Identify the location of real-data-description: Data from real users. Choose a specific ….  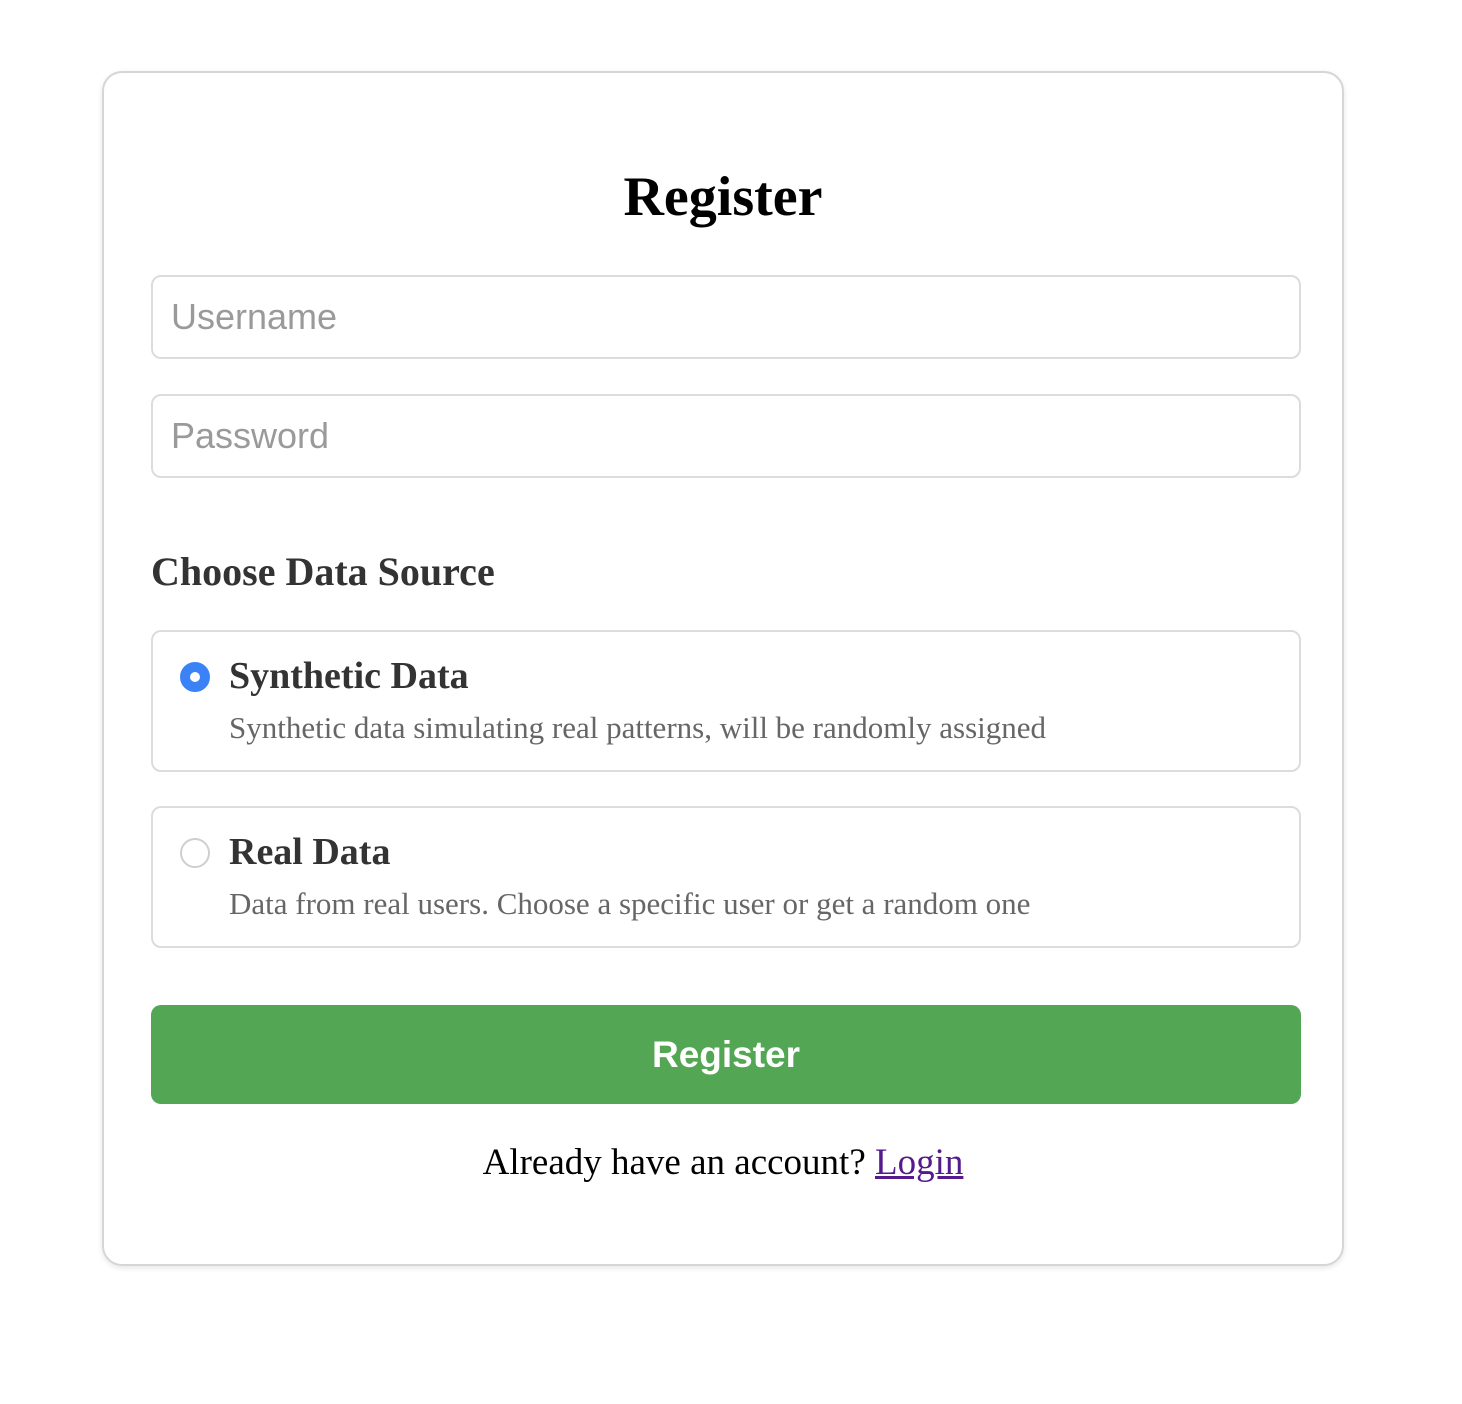
(630, 903).